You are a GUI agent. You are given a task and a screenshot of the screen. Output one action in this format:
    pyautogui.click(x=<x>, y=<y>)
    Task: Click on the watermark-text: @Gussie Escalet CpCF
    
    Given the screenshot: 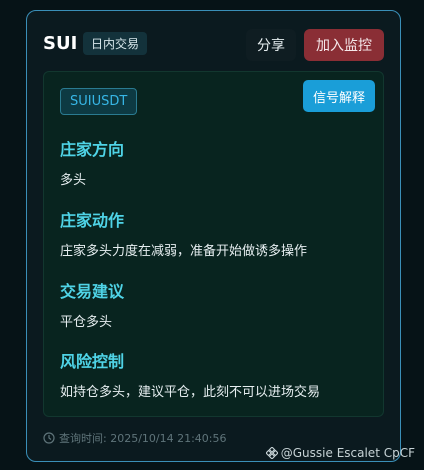 What is the action you would take?
    pyautogui.click(x=347, y=453)
    